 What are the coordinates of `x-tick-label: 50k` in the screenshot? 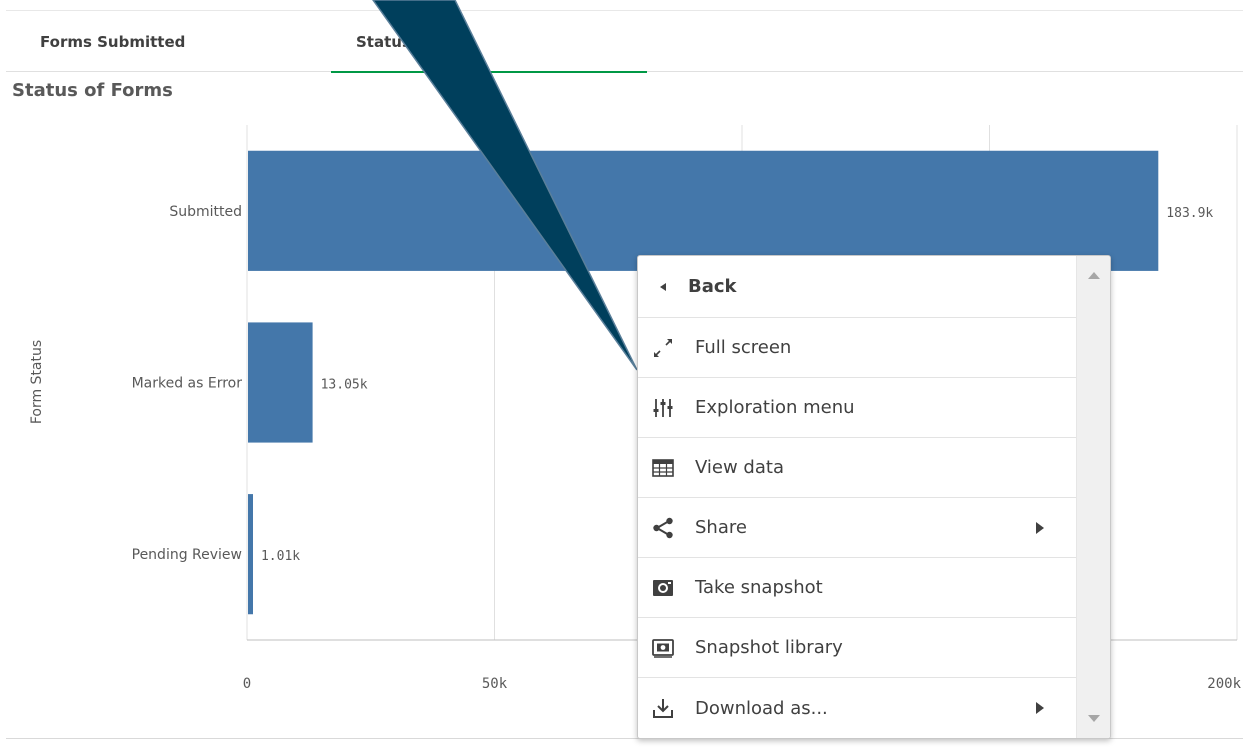 It's located at (495, 684).